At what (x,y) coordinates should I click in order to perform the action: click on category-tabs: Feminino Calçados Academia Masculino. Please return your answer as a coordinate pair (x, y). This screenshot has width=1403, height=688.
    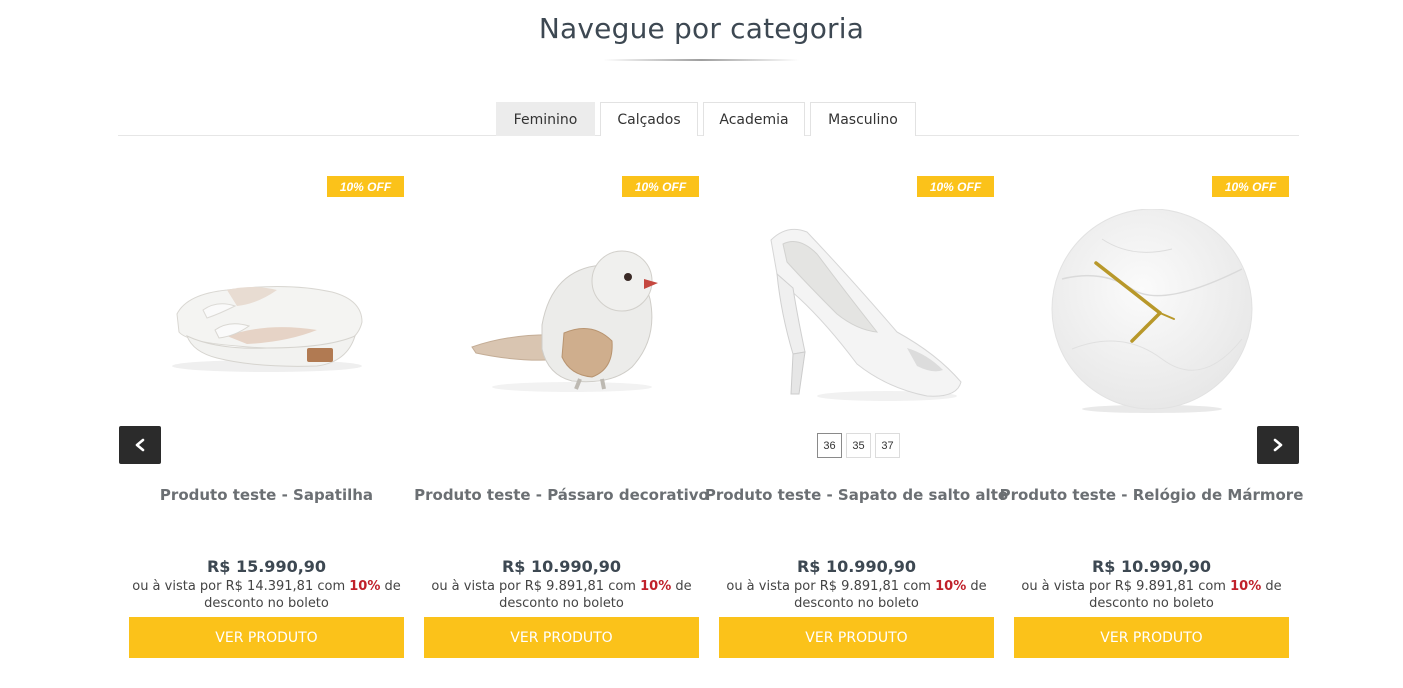
    Looking at the image, I should click on (708, 119).